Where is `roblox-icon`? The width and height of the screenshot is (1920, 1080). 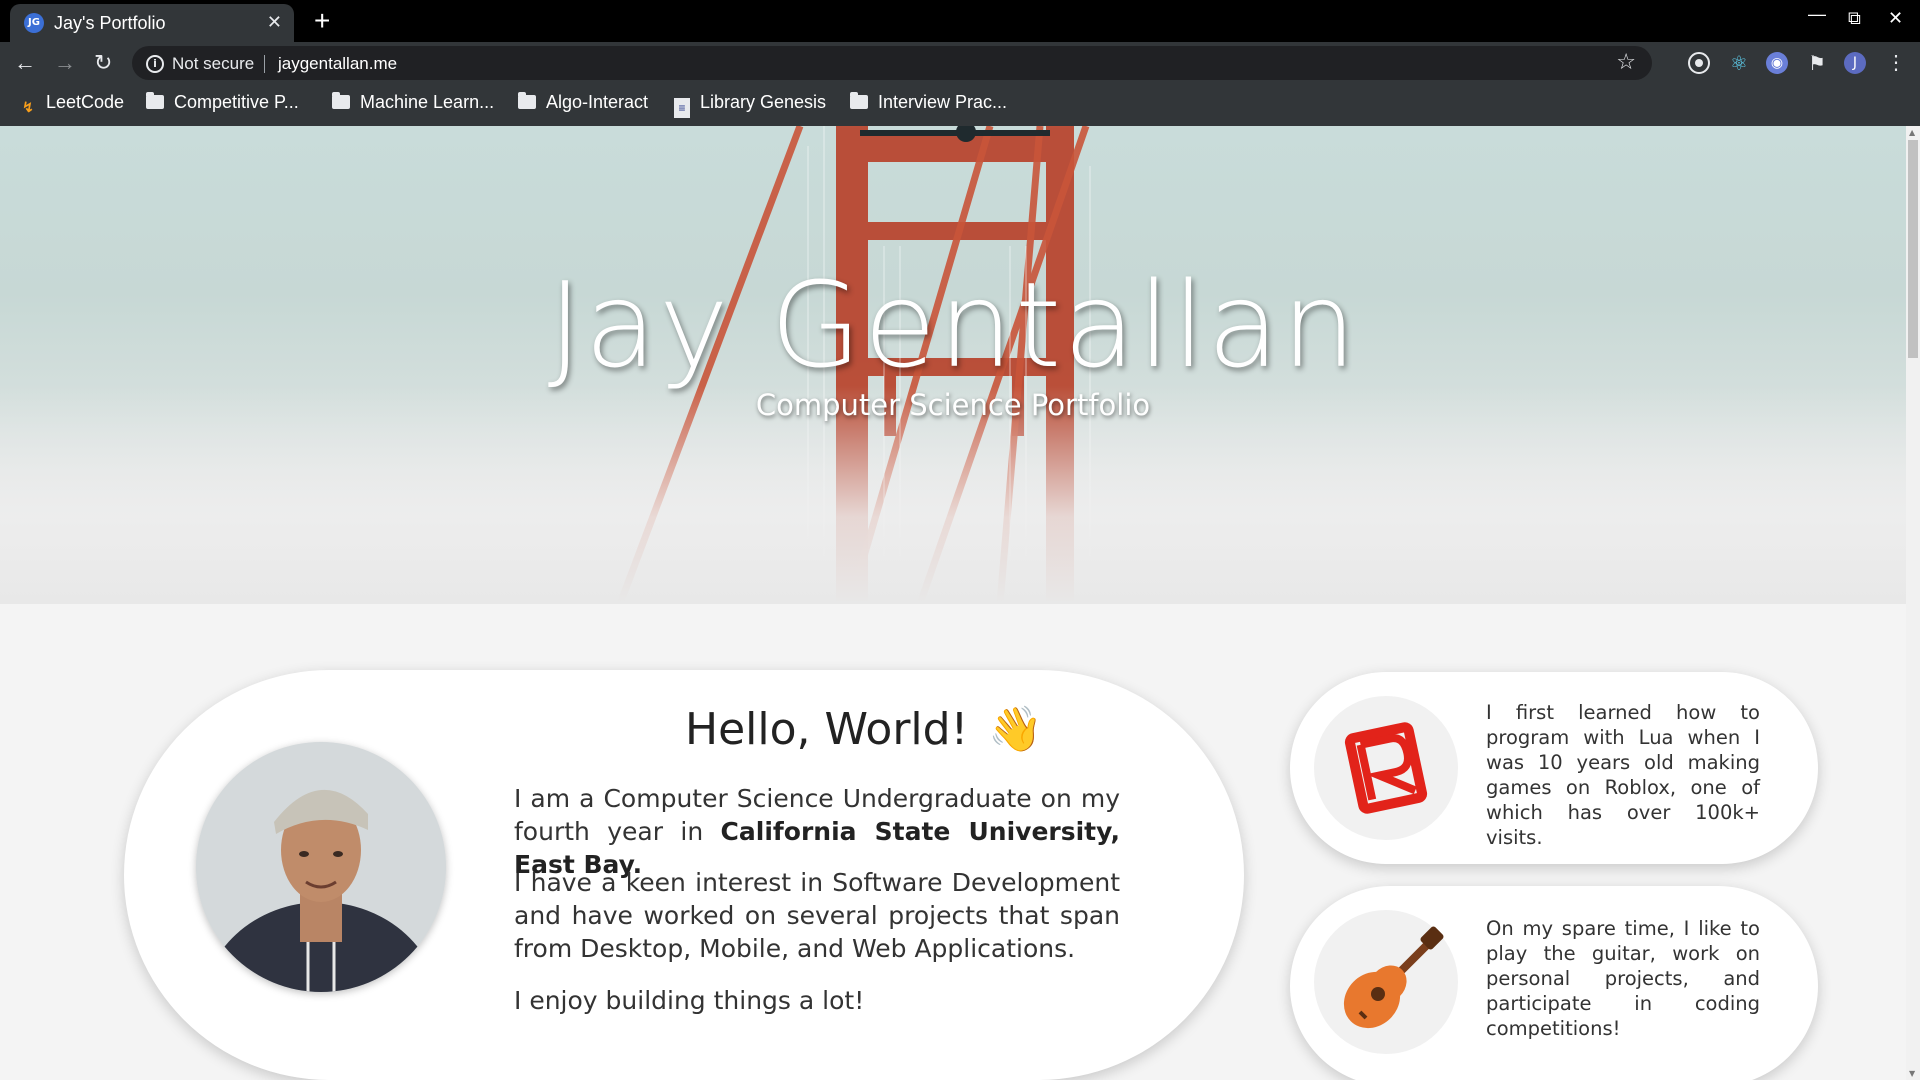
roblox-icon is located at coordinates (1386, 768).